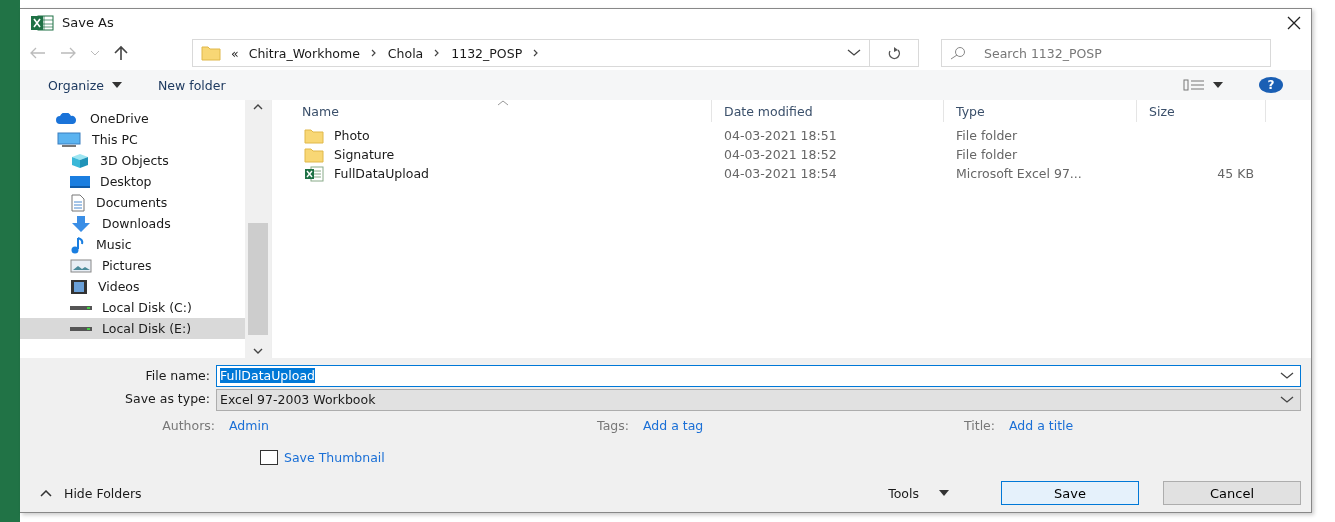 The height and width of the screenshot is (522, 1335). Describe the element at coordinates (81, 265) in the screenshot. I see `picture-icon` at that location.